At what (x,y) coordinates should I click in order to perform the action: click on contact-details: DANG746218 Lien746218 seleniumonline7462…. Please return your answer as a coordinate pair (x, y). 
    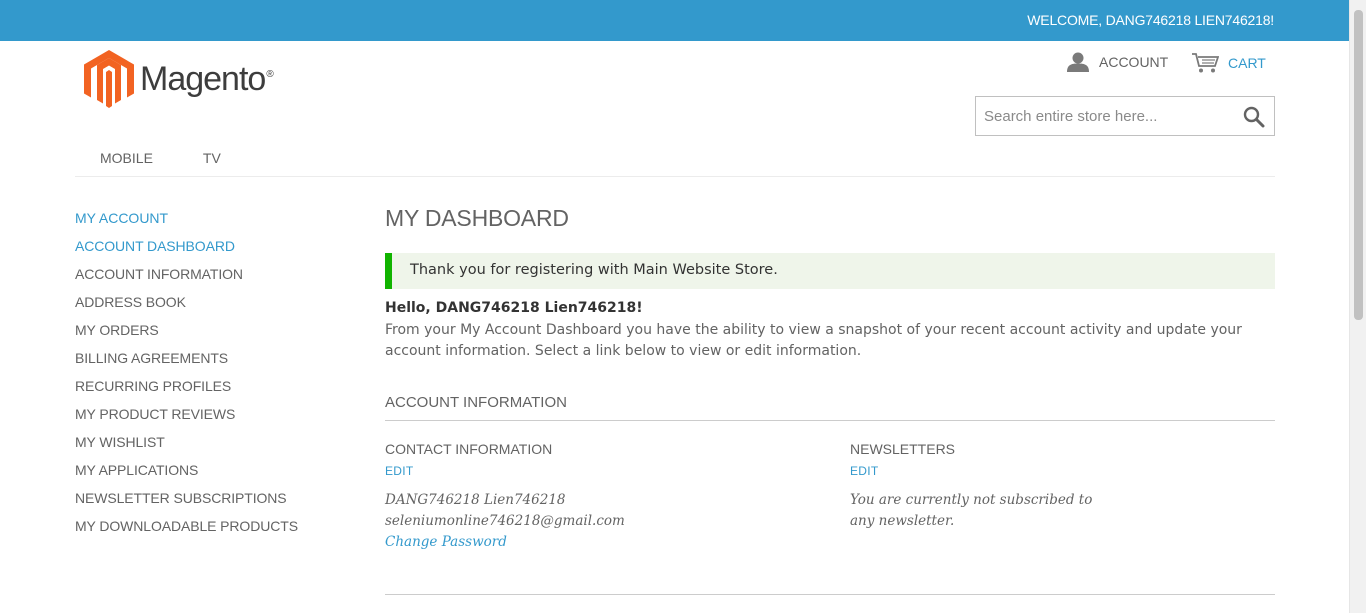
    Looking at the image, I should click on (505, 521).